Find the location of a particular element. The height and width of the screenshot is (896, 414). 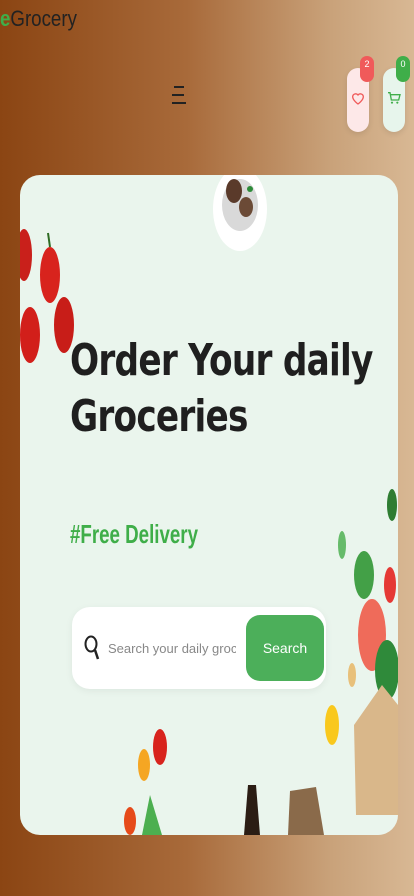

fruits-bottom-image is located at coordinates (224, 782).